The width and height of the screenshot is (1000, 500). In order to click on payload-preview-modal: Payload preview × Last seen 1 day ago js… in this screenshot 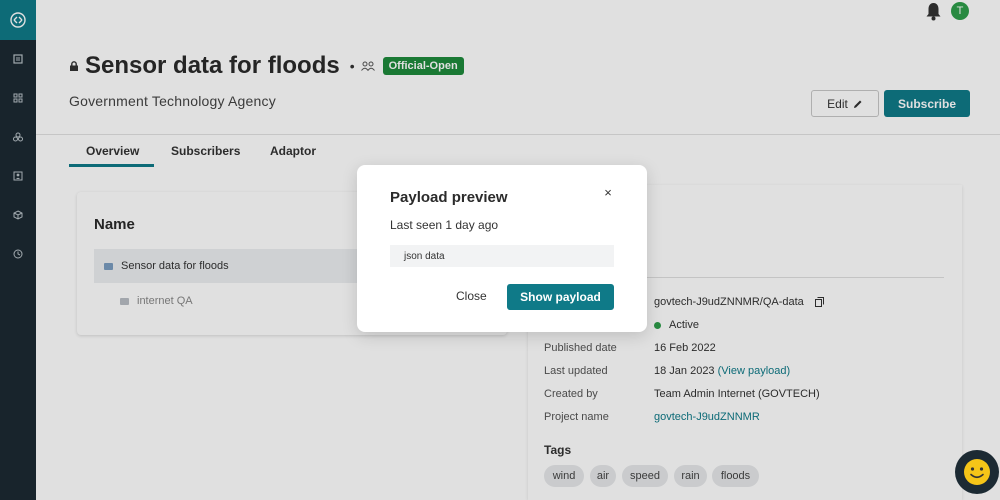, I will do `click(502, 248)`.